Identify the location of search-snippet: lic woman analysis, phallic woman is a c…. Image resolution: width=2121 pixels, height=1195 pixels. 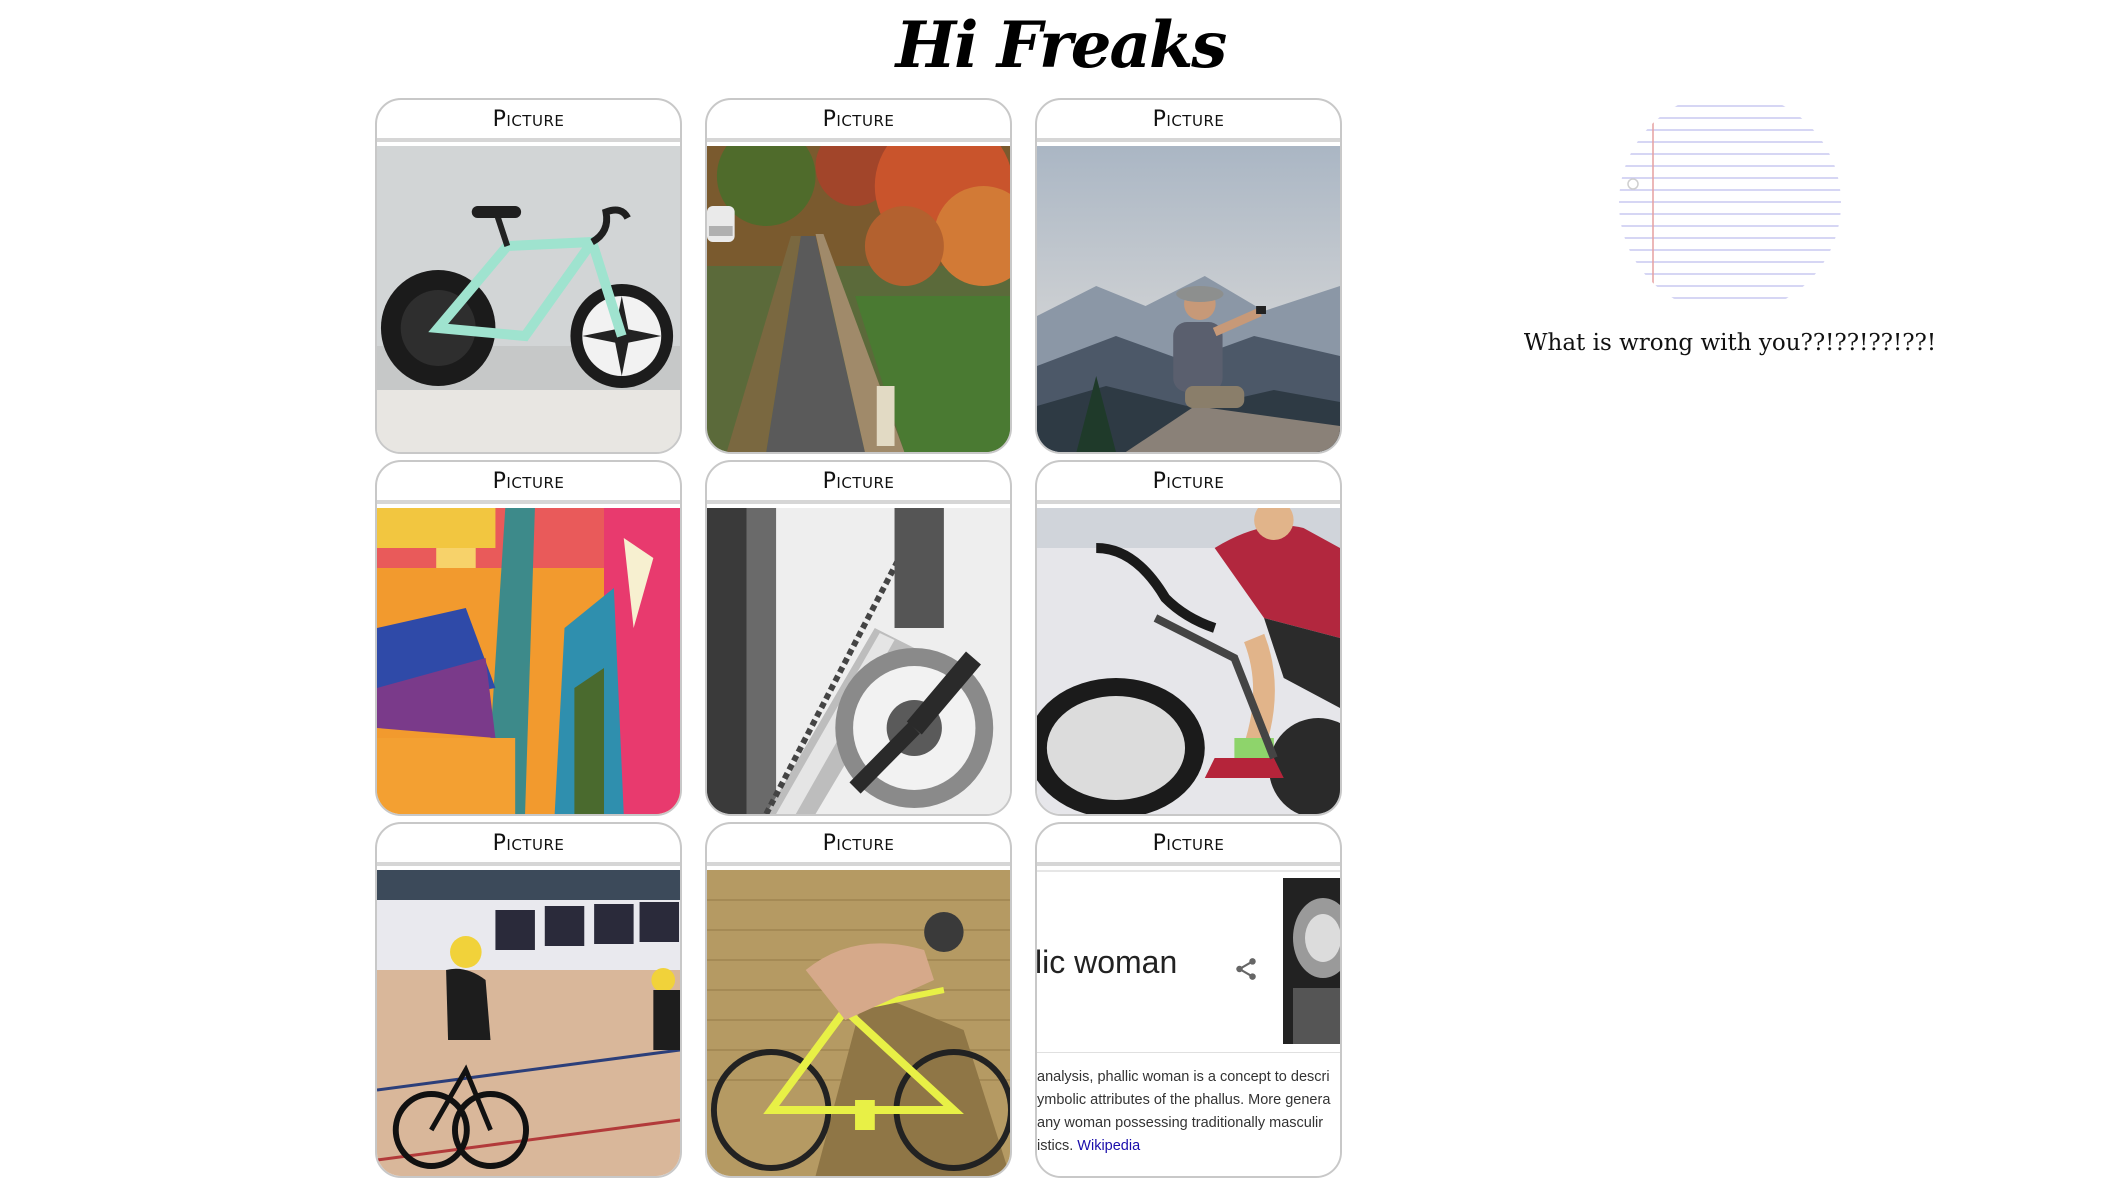
(1188, 1023).